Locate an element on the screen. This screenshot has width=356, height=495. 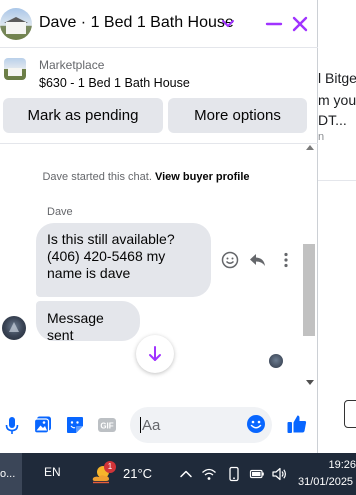
clock-time: 19:26 is located at coordinates (334, 465).